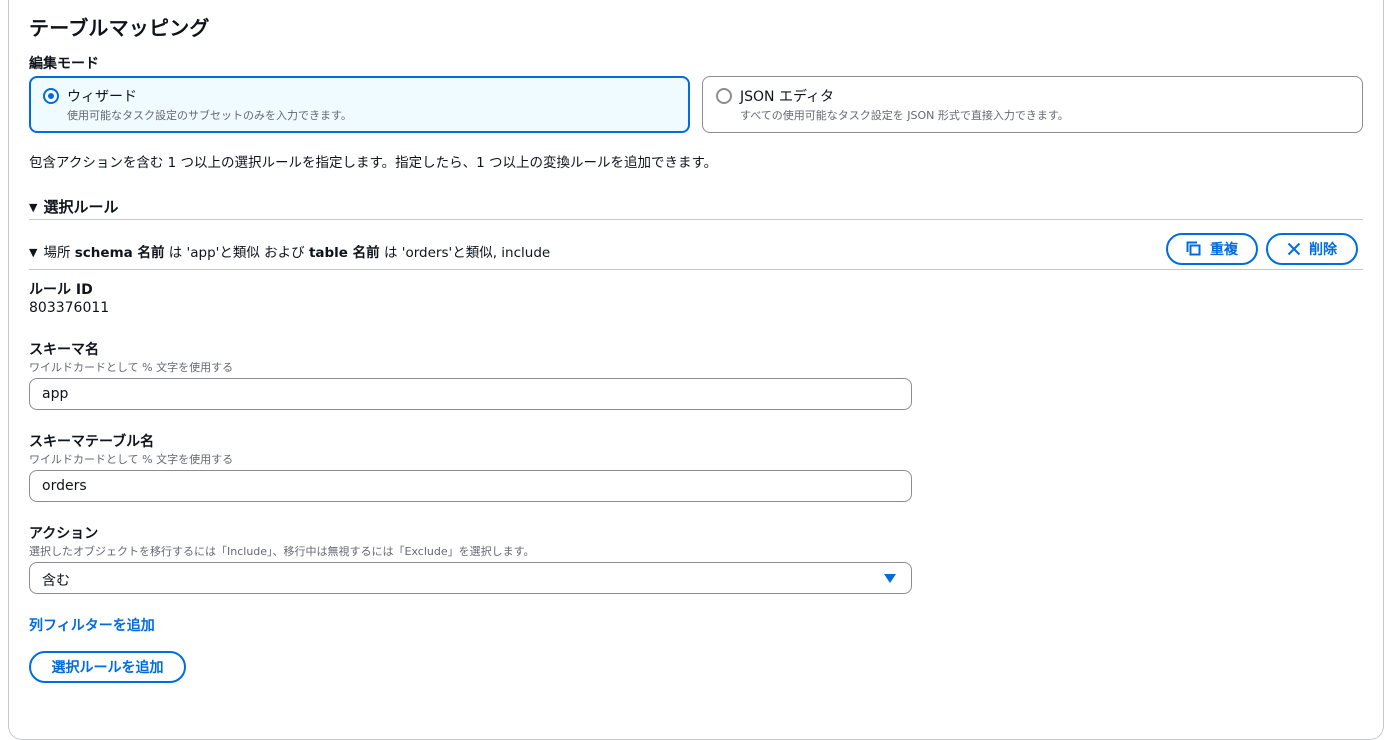 The height and width of the screenshot is (740, 1395). What do you see at coordinates (61, 290) in the screenshot?
I see `rule-id-label: ルール ID` at bounding box center [61, 290].